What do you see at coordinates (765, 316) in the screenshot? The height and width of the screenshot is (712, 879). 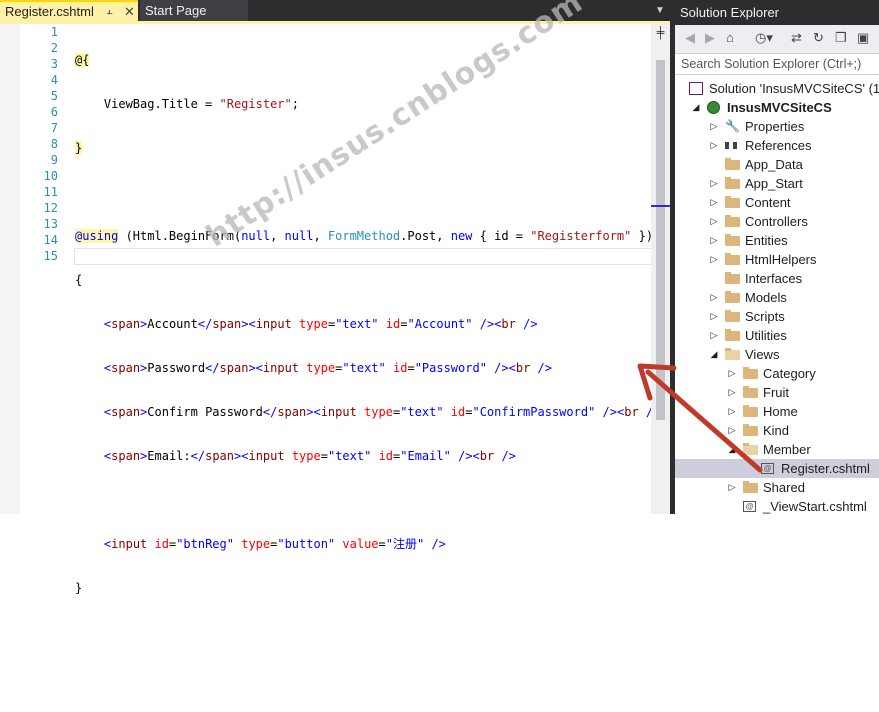 I see `tree-item-label: Scripts` at bounding box center [765, 316].